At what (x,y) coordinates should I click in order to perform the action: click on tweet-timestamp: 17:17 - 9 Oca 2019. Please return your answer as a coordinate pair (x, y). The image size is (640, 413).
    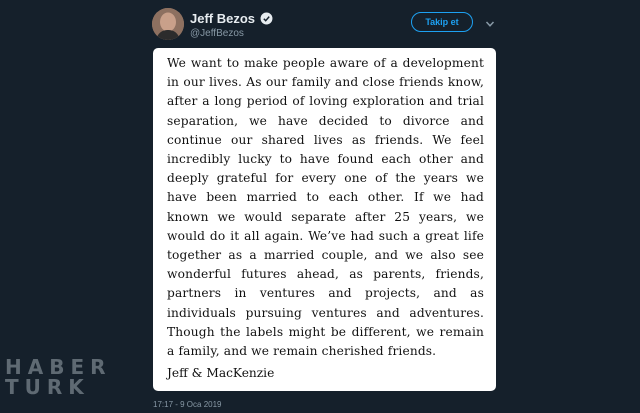
    Looking at the image, I should click on (187, 404).